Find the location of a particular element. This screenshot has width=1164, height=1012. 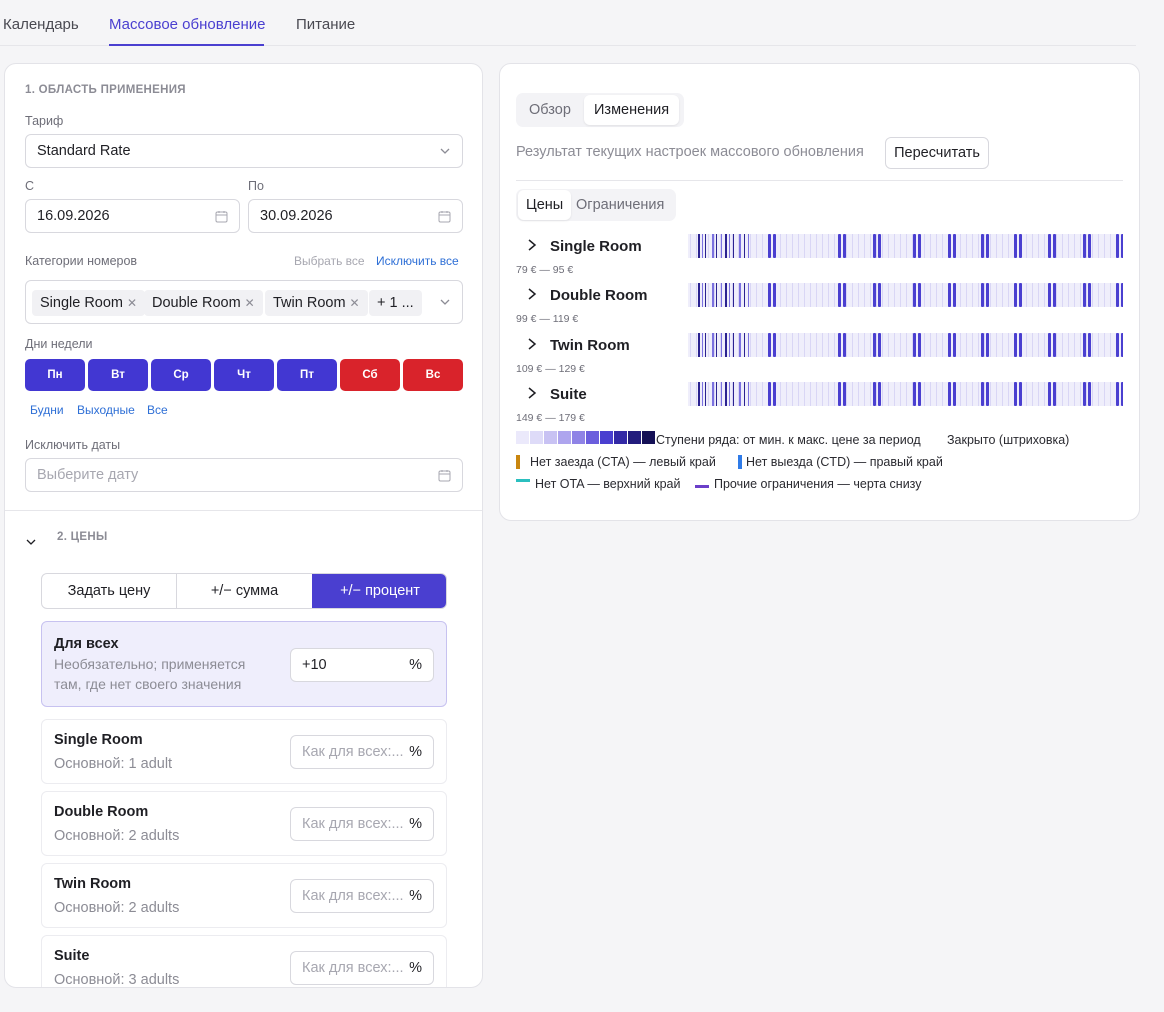

preview-room-row: Suite 149 € — 179 € is located at coordinates (821, 406).